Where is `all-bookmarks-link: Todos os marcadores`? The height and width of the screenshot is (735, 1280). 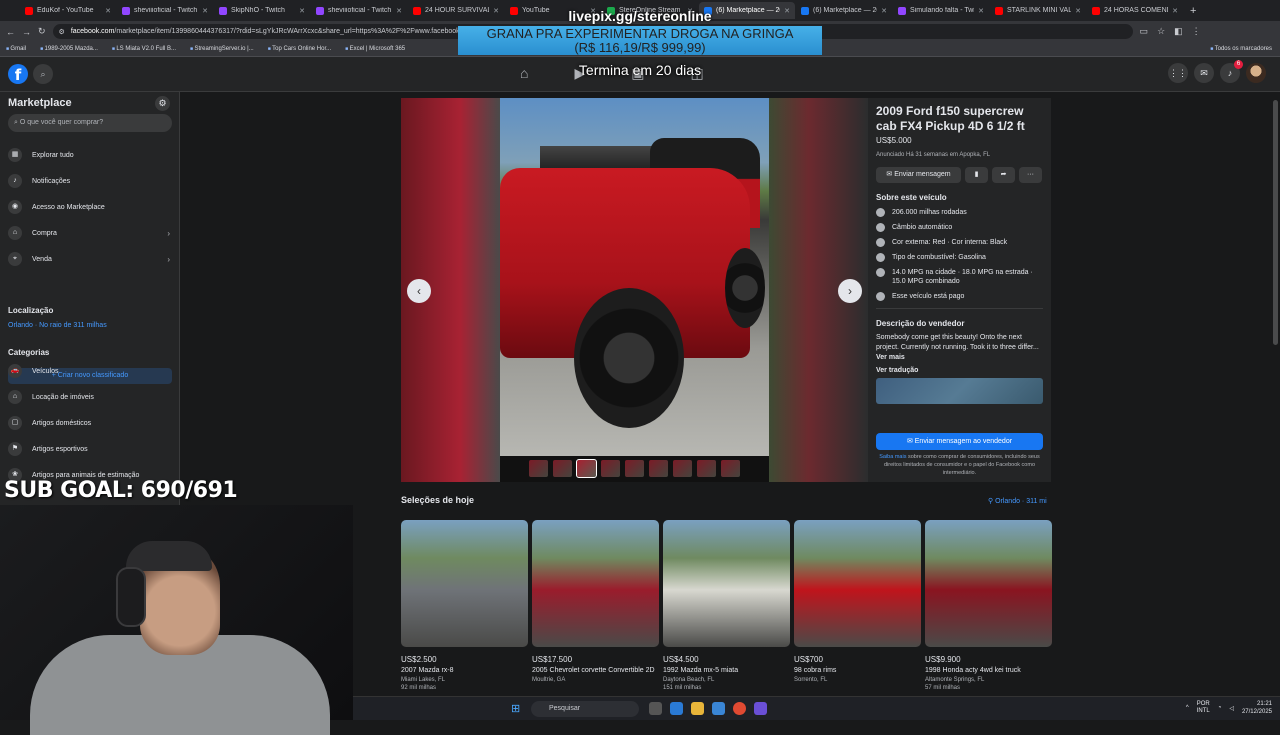 all-bookmarks-link: Todos os marcadores is located at coordinates (1241, 49).